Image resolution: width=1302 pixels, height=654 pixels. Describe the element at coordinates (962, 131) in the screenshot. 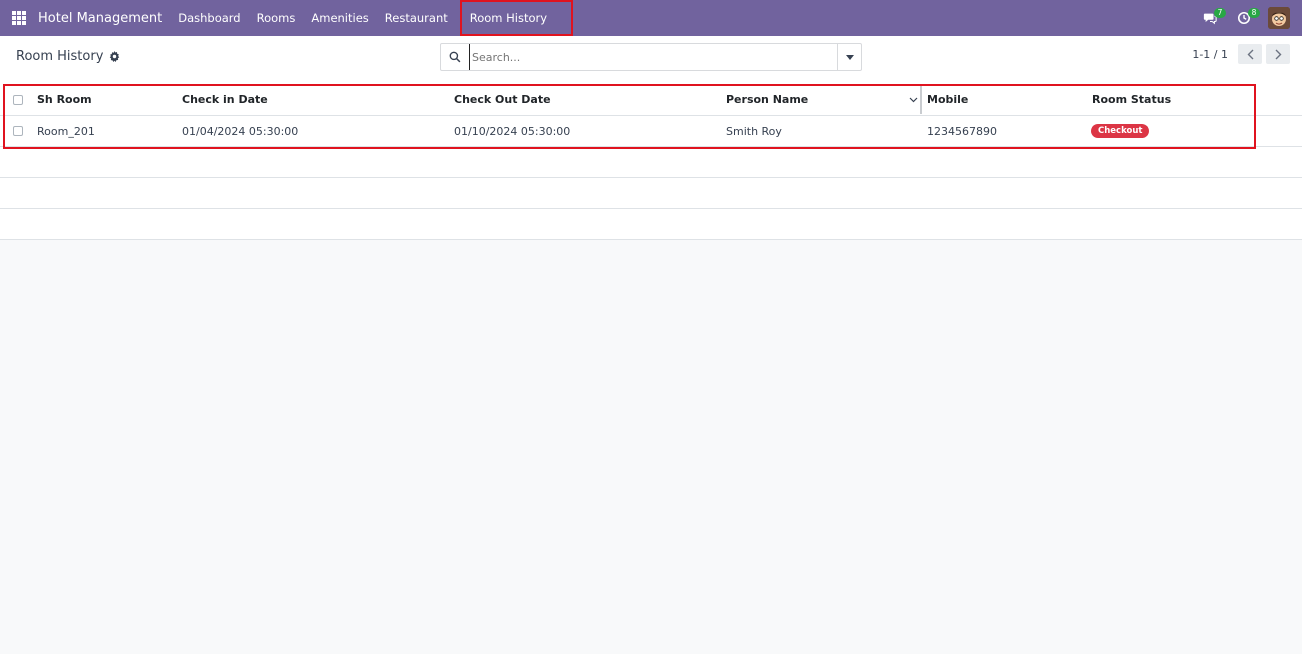

I see `cell-mobile: 1234567890` at that location.